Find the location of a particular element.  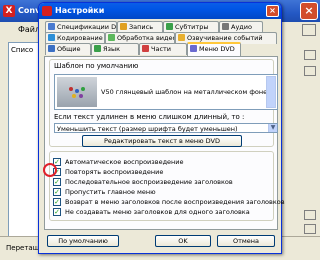

dvd-menu-icon is located at coordinates (193, 48).